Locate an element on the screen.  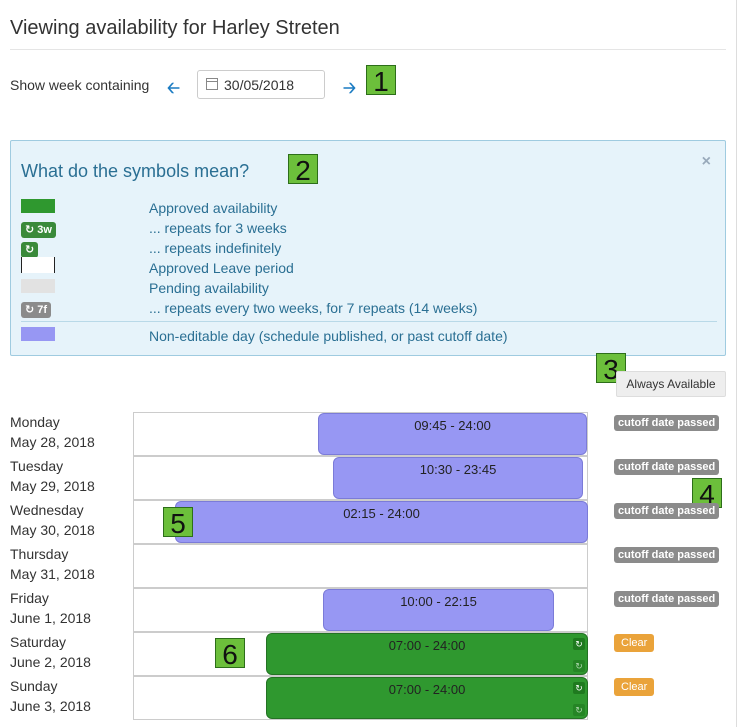
day-name: Saturday is located at coordinates (38, 642).